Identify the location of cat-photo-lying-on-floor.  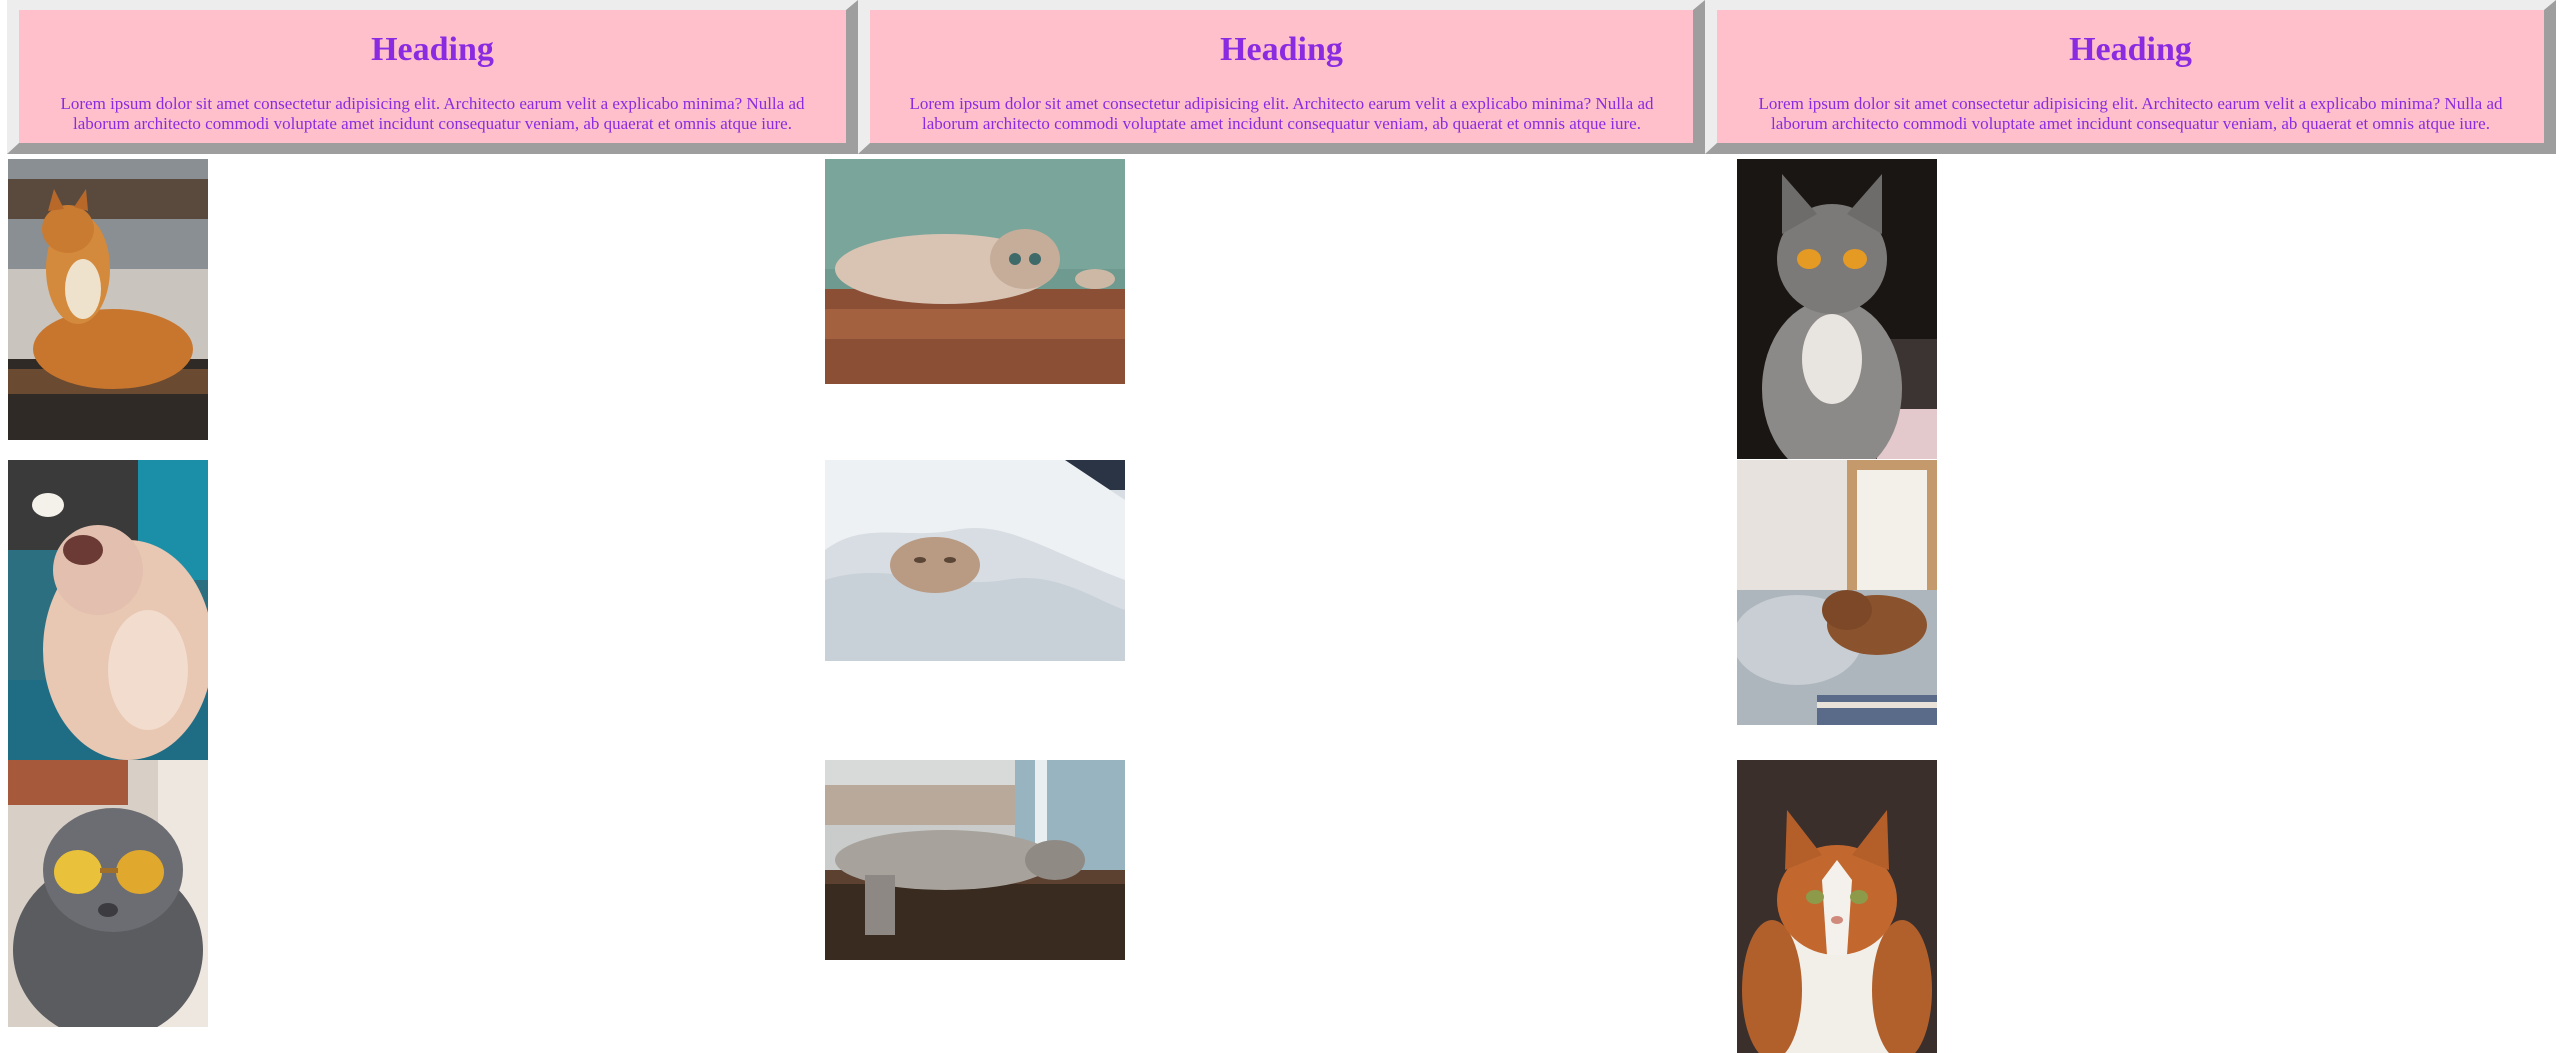
(975, 271).